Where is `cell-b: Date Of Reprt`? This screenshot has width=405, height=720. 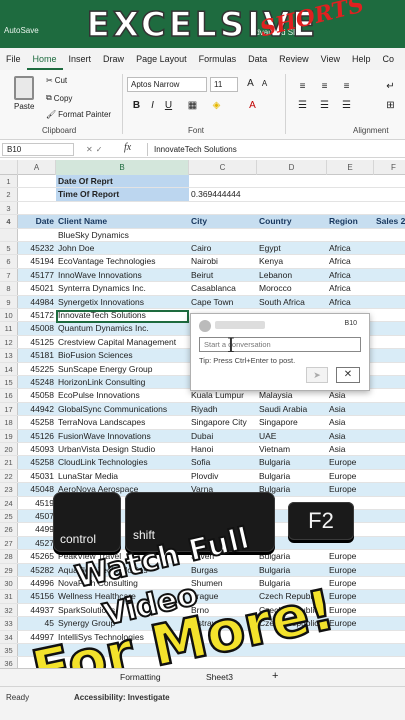
cell-b: Date Of Reprt is located at coordinates (122, 181).